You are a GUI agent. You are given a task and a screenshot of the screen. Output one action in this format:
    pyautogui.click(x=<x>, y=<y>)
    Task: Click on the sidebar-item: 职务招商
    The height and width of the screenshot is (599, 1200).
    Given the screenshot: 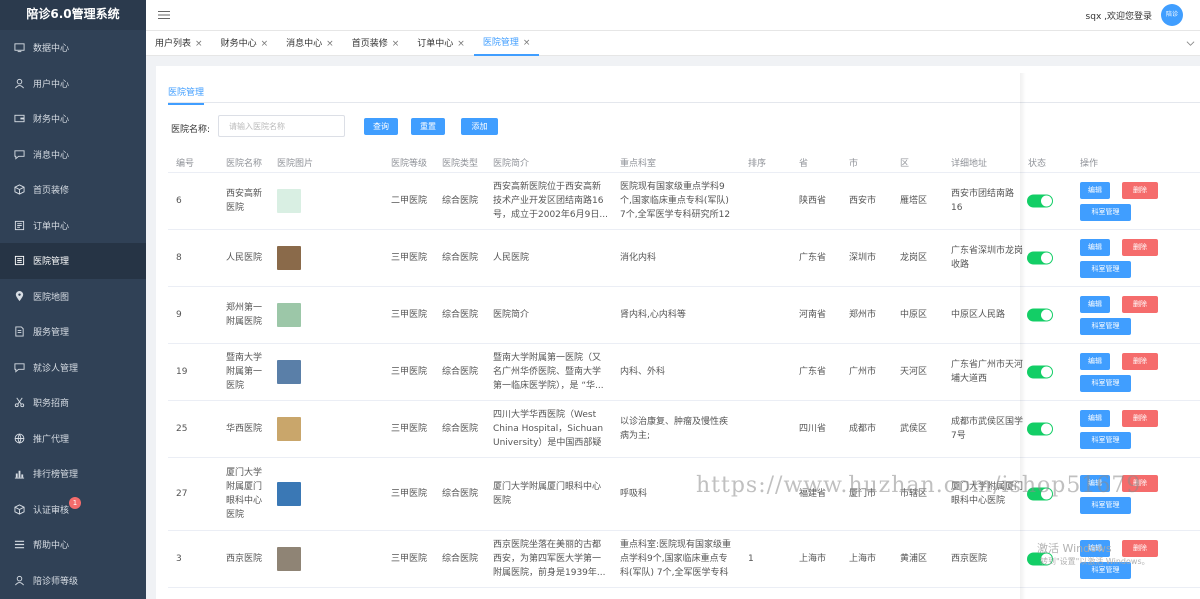 What is the action you would take?
    pyautogui.click(x=73, y=403)
    